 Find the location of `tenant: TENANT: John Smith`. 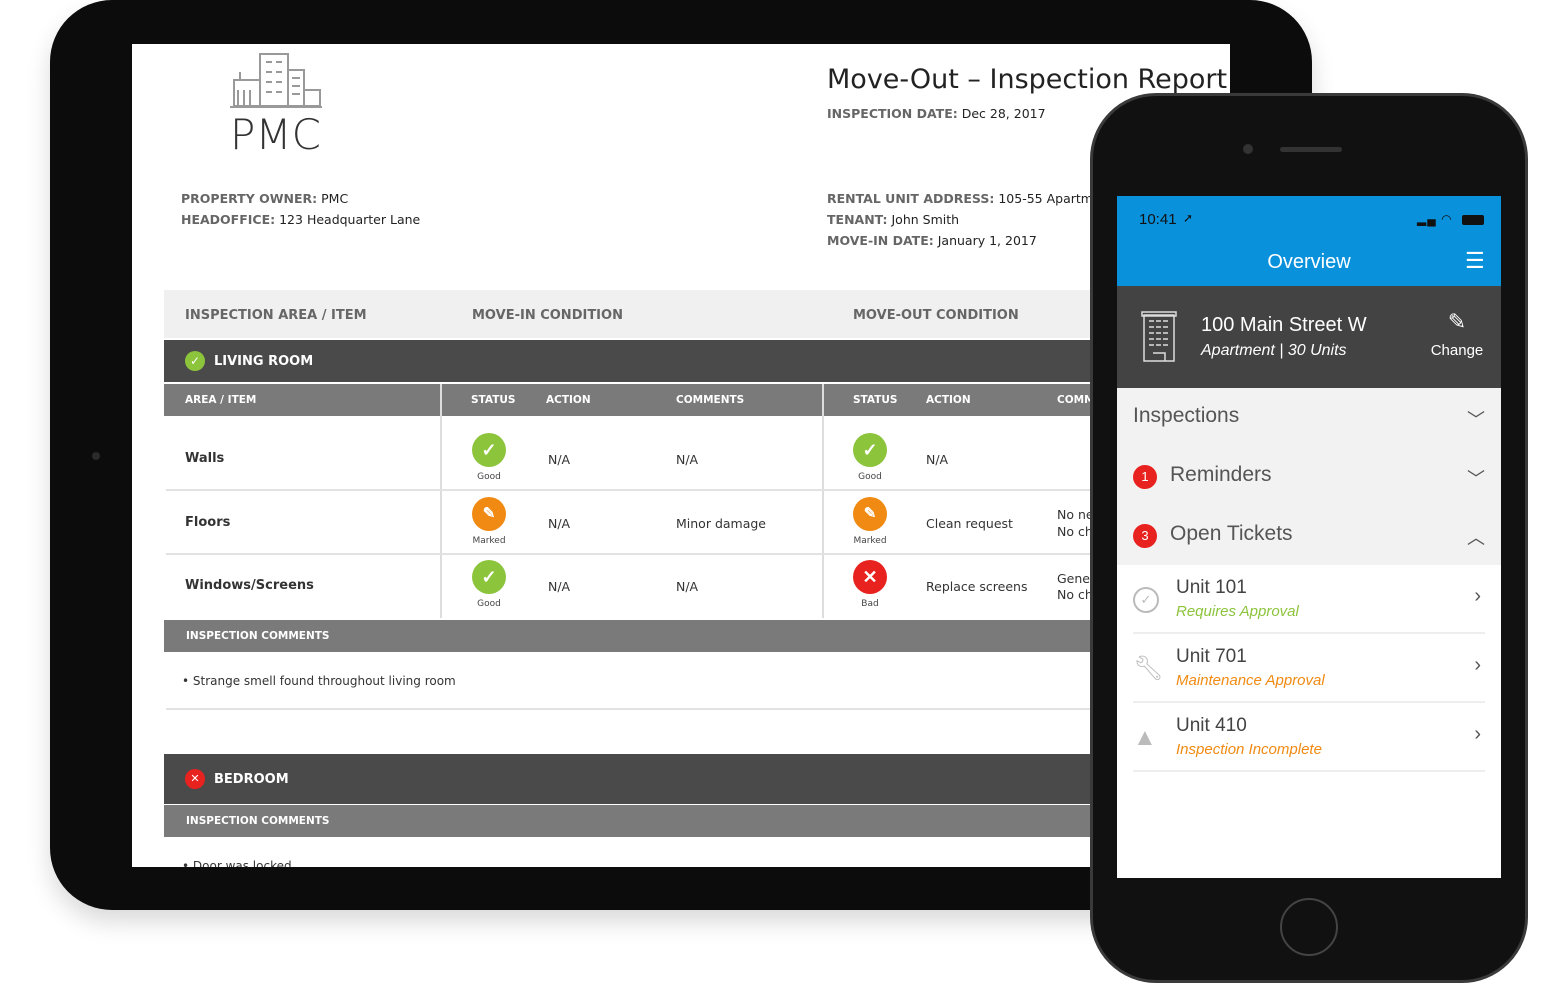

tenant: TENANT: John Smith is located at coordinates (893, 219).